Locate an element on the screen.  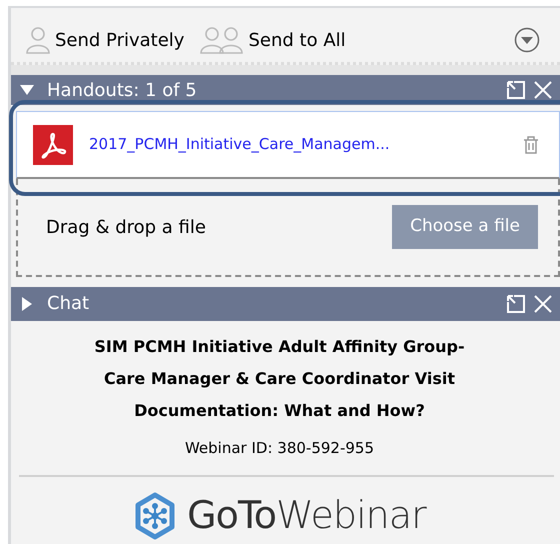
panel-title: Handouts: 1 of 5 is located at coordinates (122, 90).